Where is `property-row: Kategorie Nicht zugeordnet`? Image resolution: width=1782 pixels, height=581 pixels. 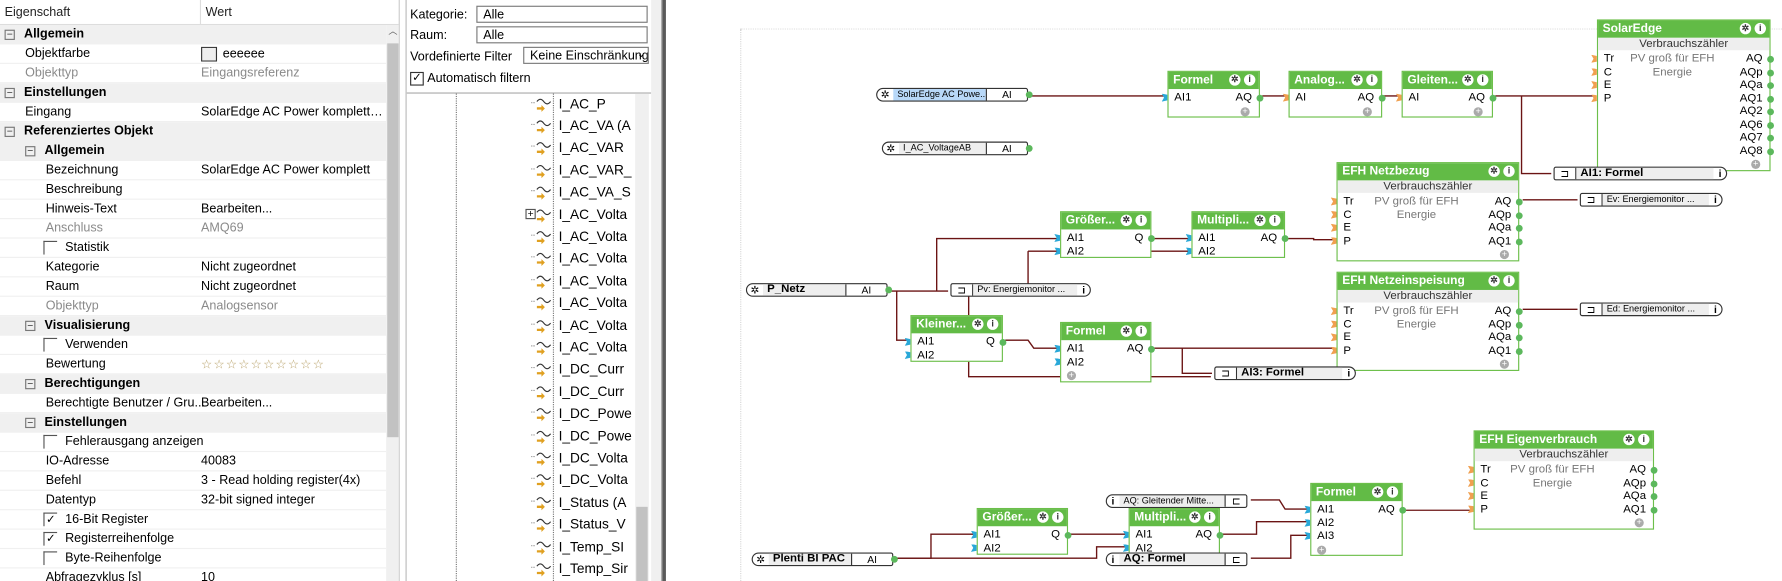 property-row: Kategorie Nicht zugeordnet is located at coordinates (193, 268).